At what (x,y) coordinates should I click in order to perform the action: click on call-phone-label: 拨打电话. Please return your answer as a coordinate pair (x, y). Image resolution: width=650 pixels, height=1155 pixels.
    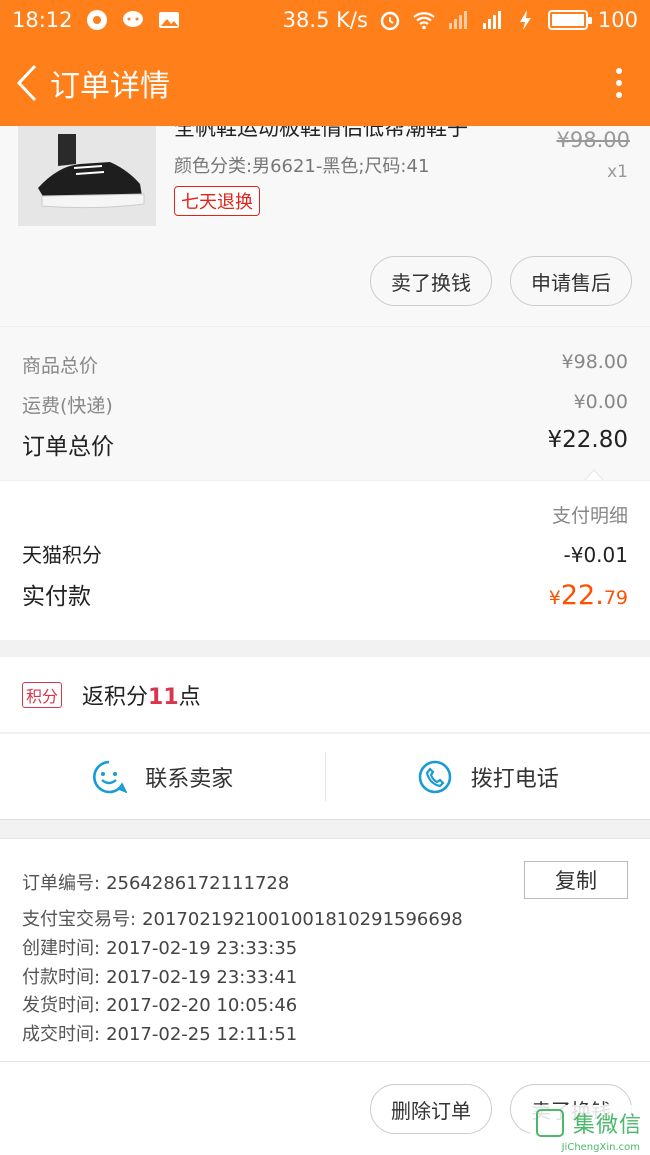
    Looking at the image, I should click on (514, 779).